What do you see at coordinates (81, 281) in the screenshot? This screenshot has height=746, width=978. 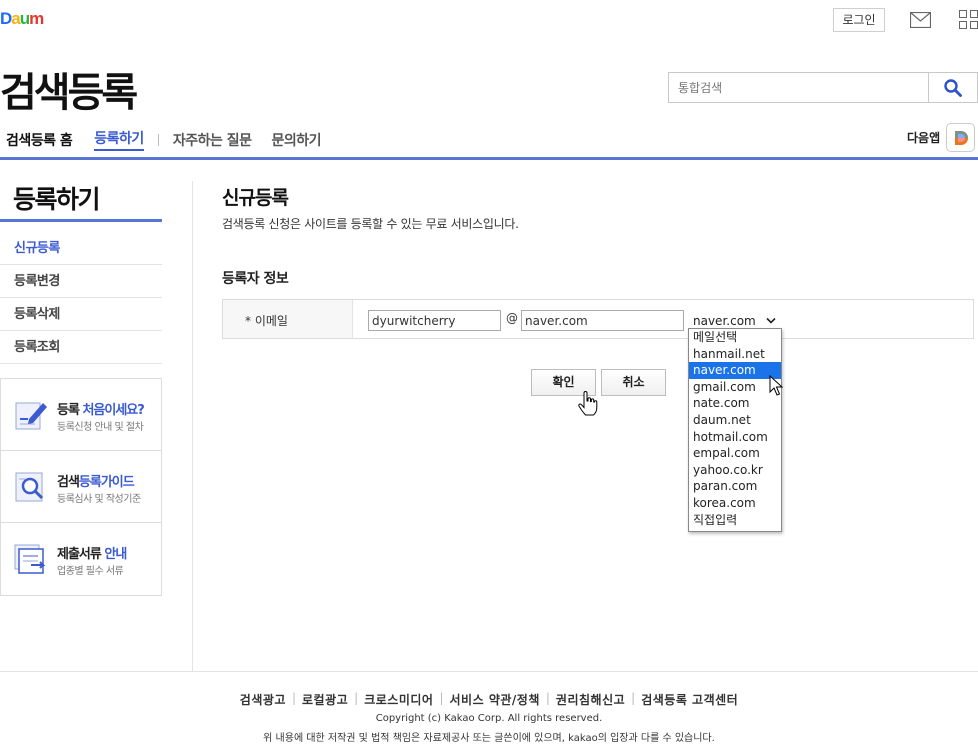 I see `sidebar-item-change: 등록변경` at bounding box center [81, 281].